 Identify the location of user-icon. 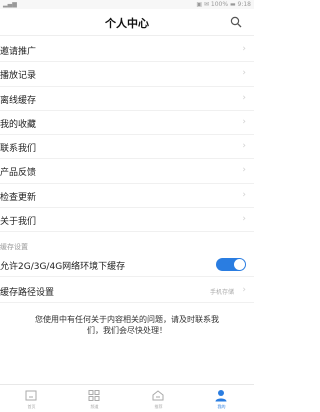
(221, 396).